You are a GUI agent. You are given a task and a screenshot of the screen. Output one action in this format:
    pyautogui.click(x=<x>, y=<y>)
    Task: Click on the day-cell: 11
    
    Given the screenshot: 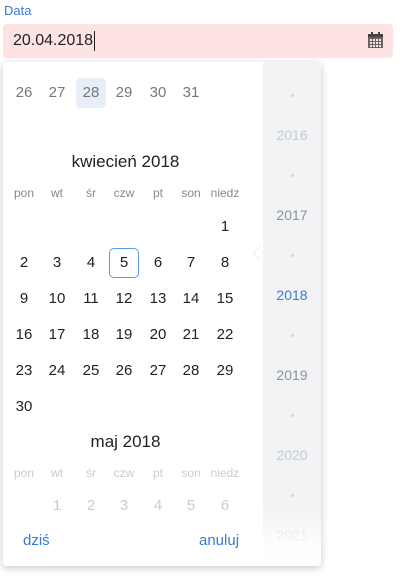 What is the action you would take?
    pyautogui.click(x=91, y=299)
    